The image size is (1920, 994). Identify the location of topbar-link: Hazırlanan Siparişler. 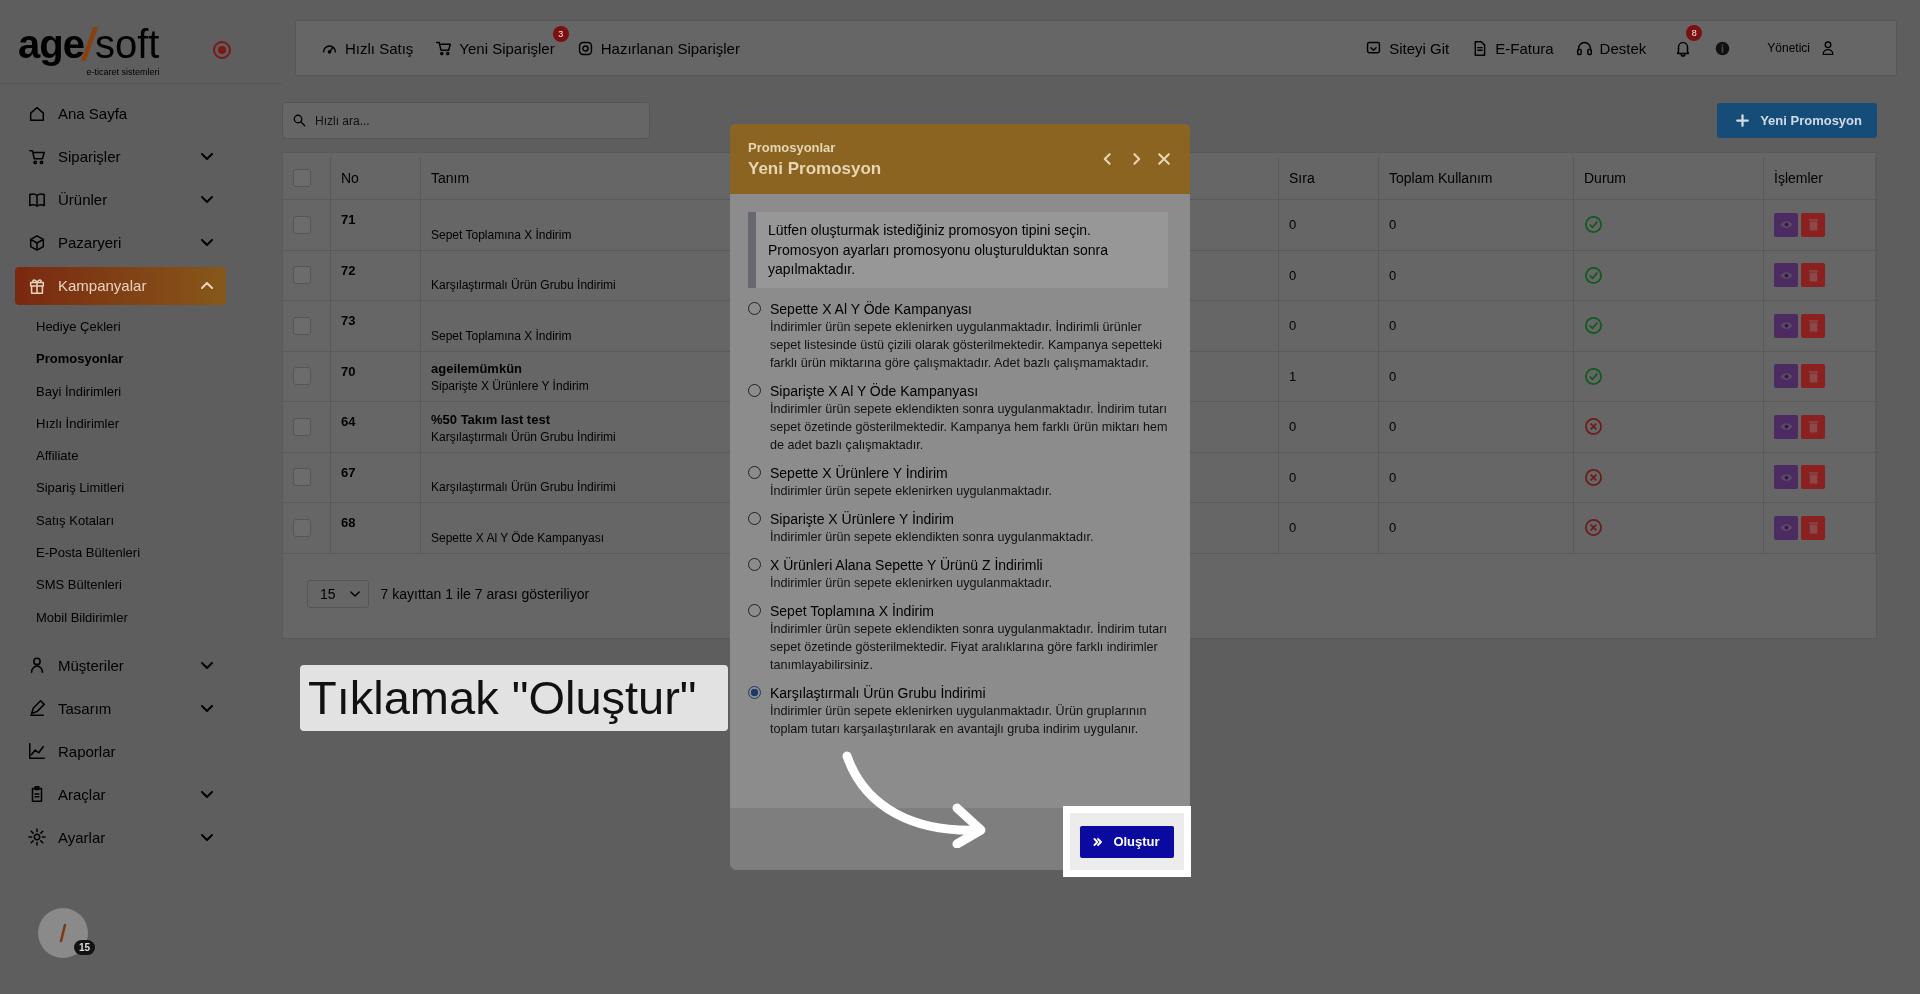
(658, 48).